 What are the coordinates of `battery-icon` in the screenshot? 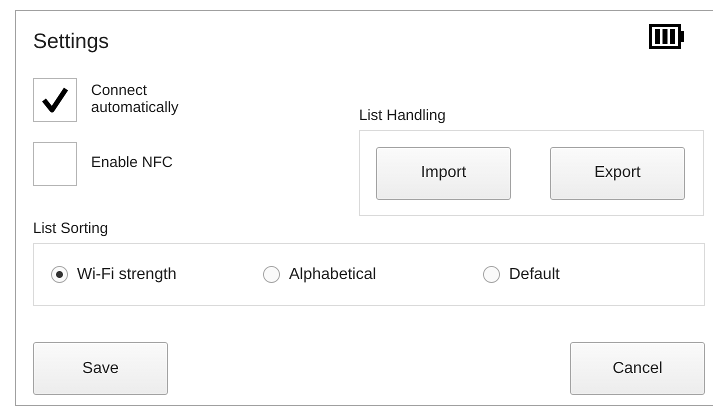 It's located at (667, 36).